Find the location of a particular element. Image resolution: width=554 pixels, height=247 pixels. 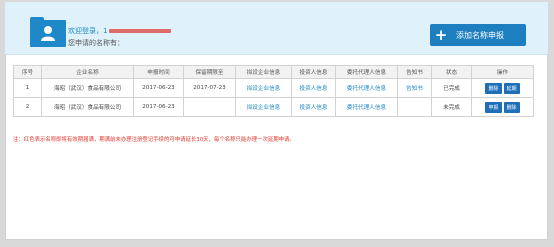

column-header: 保留期限至 is located at coordinates (209, 72).